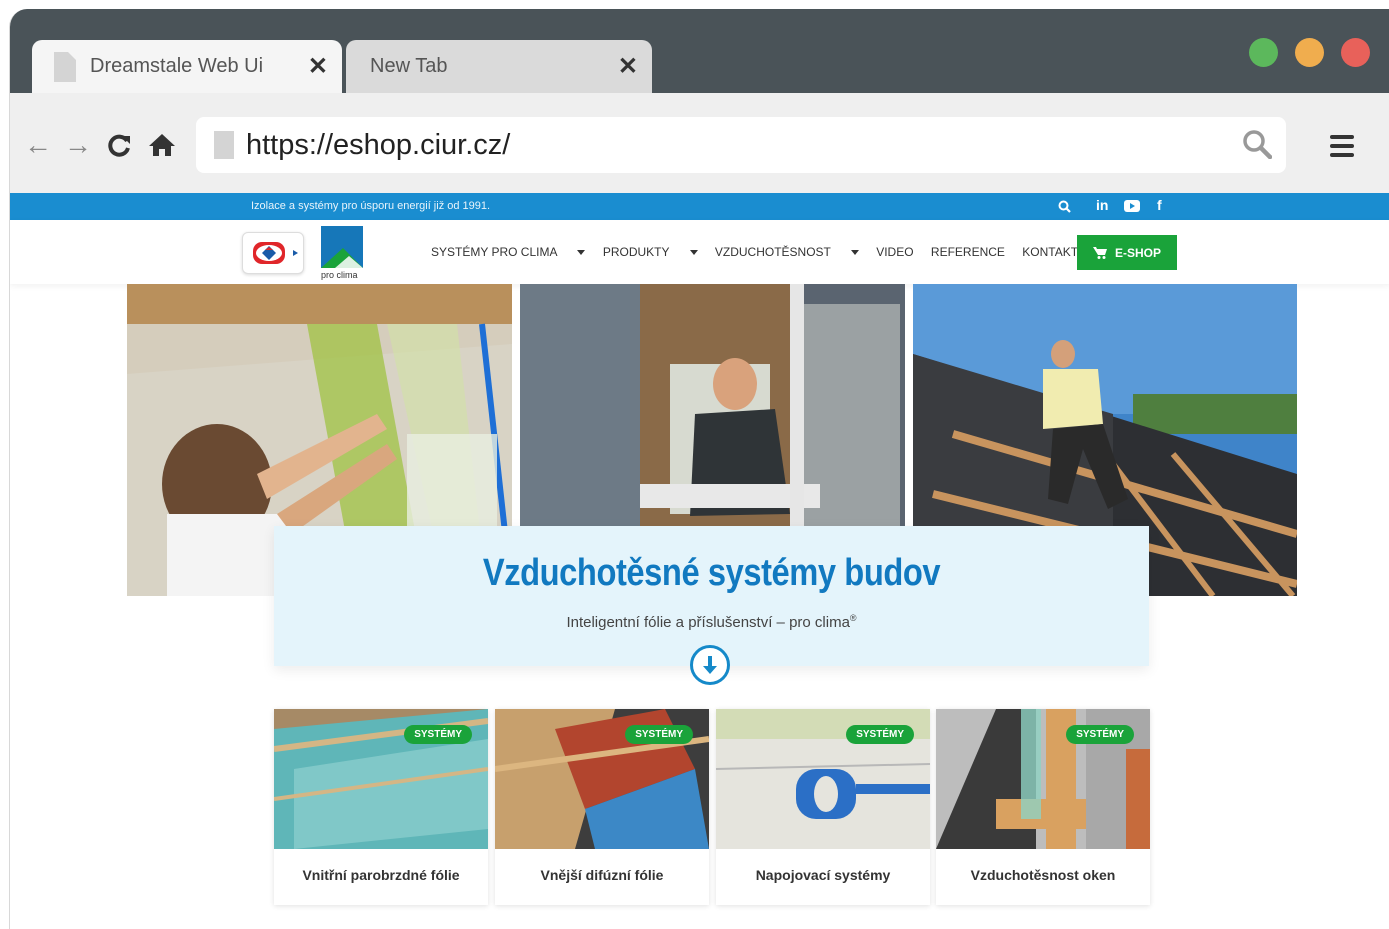  Describe the element at coordinates (636, 252) in the screenshot. I see `menu-label: PRODUKTY` at that location.